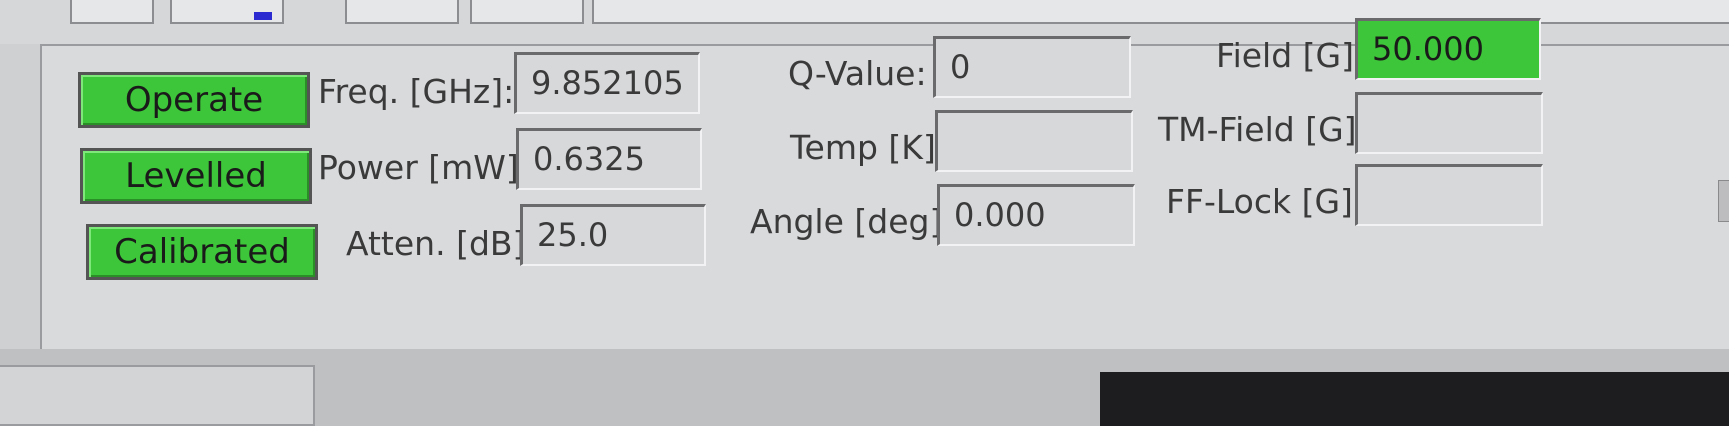  Describe the element at coordinates (1291, 55) in the screenshot. I see `field-label: Field [G]:` at that location.